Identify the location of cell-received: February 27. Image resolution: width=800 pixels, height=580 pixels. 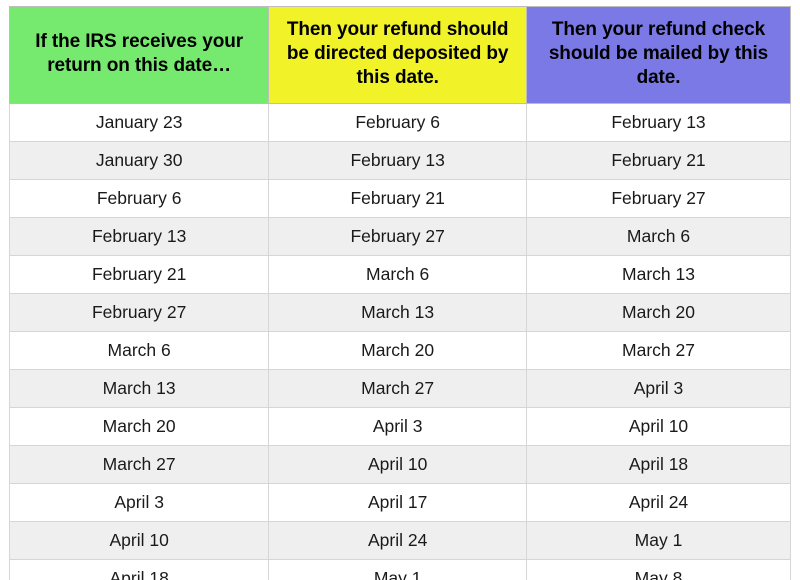
(139, 312).